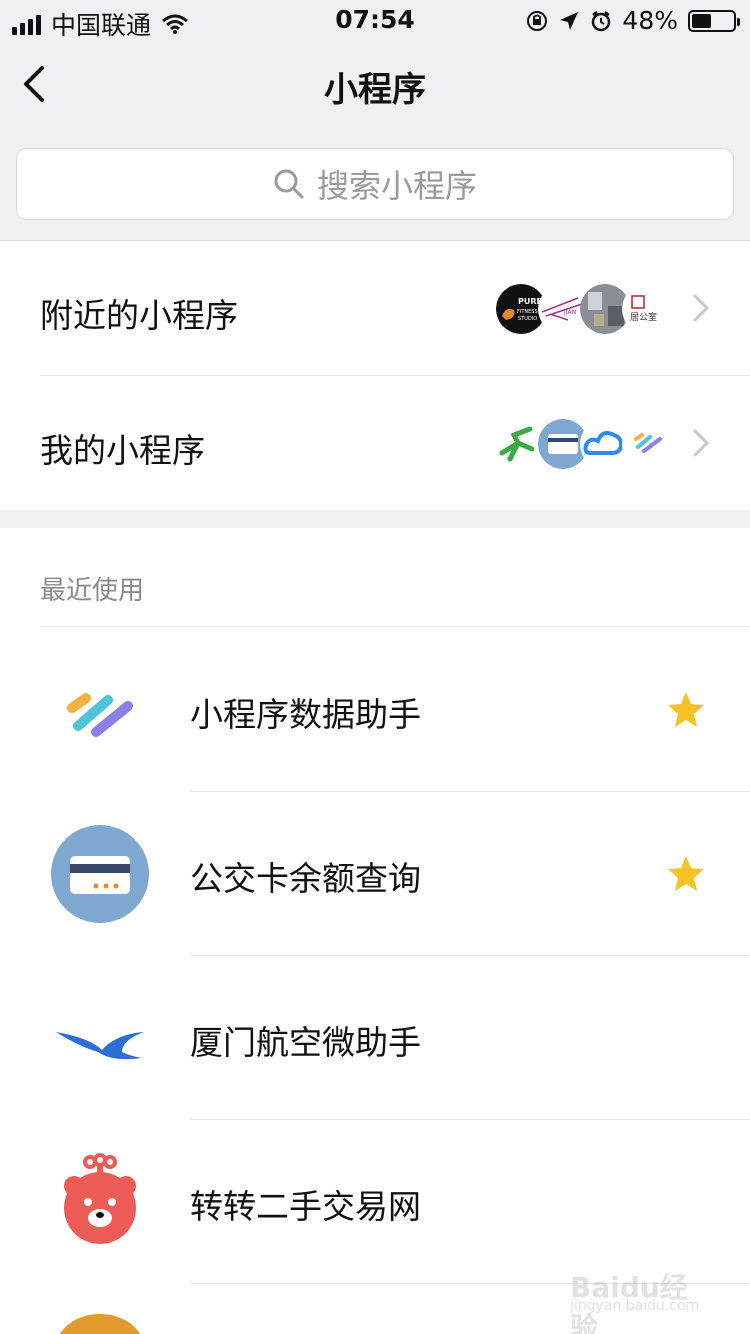  What do you see at coordinates (100, 1198) in the screenshot?
I see `bear-icon` at bounding box center [100, 1198].